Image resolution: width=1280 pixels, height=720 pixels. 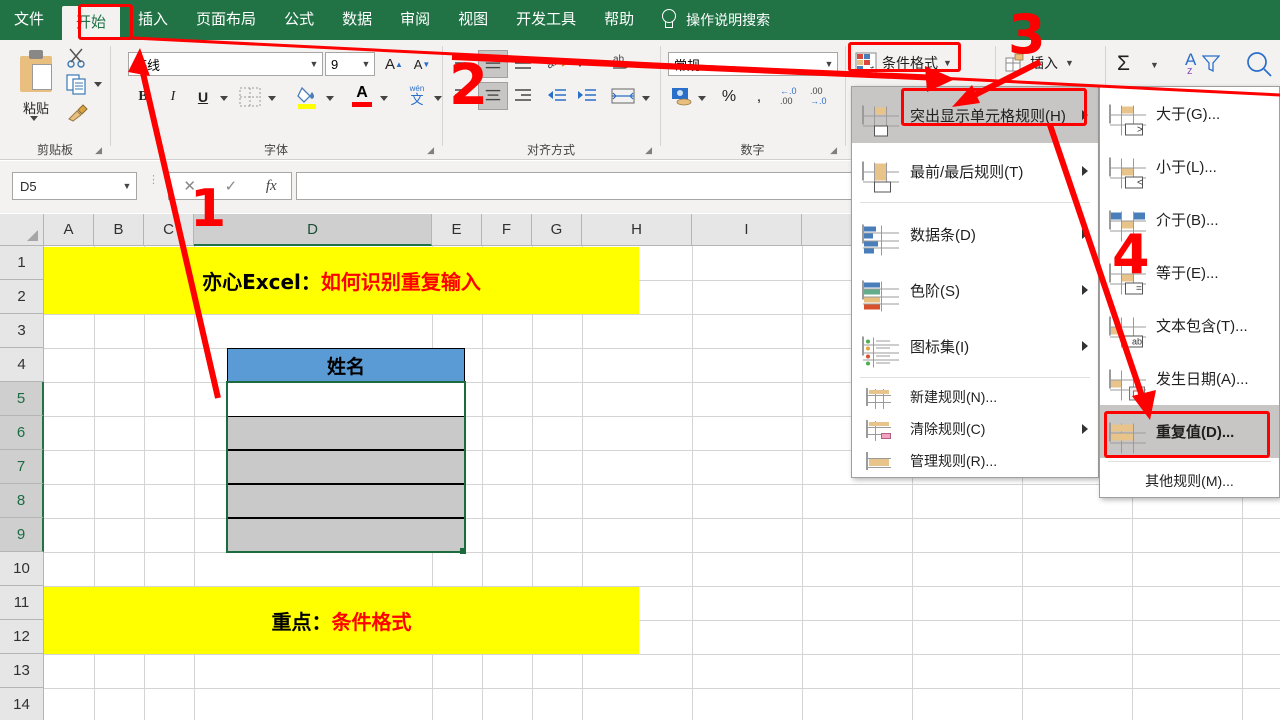 What do you see at coordinates (975, 171) in the screenshot?
I see `menu-item-top-bottom-rules: 最前/最后规则(T)` at bounding box center [975, 171].